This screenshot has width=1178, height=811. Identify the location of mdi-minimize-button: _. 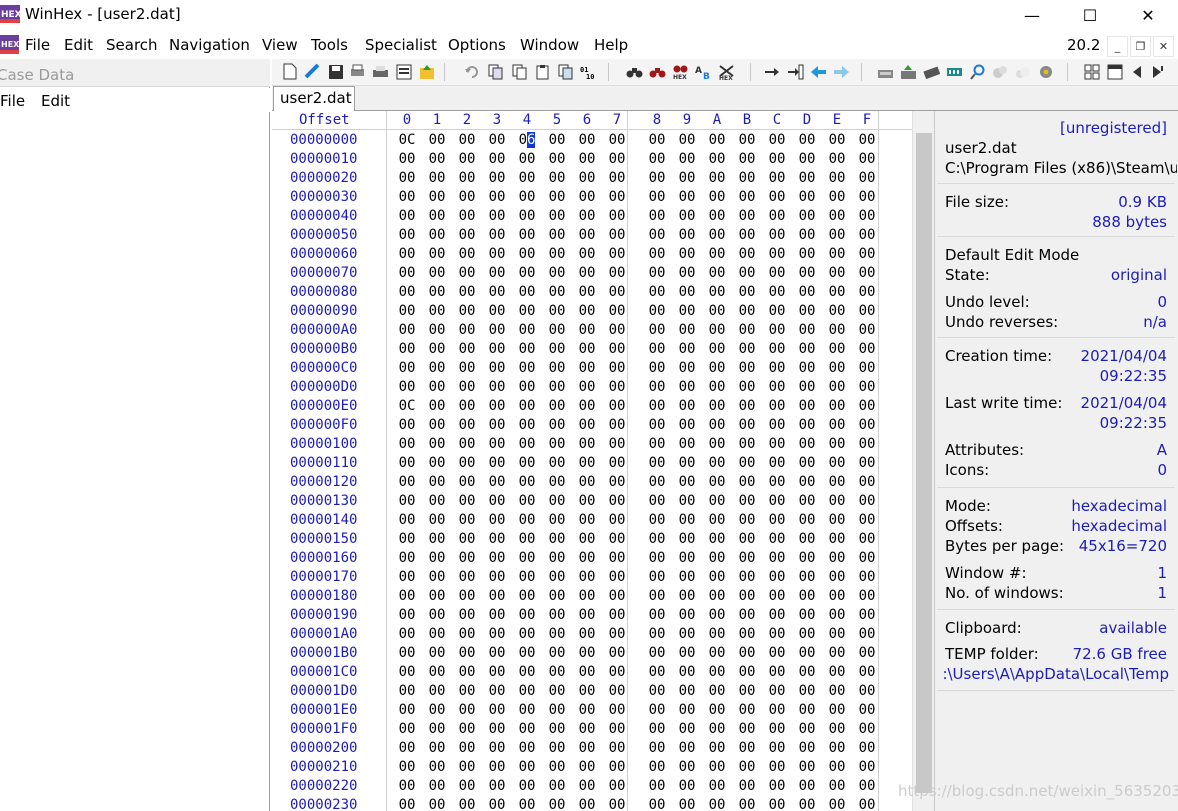
(1117, 46).